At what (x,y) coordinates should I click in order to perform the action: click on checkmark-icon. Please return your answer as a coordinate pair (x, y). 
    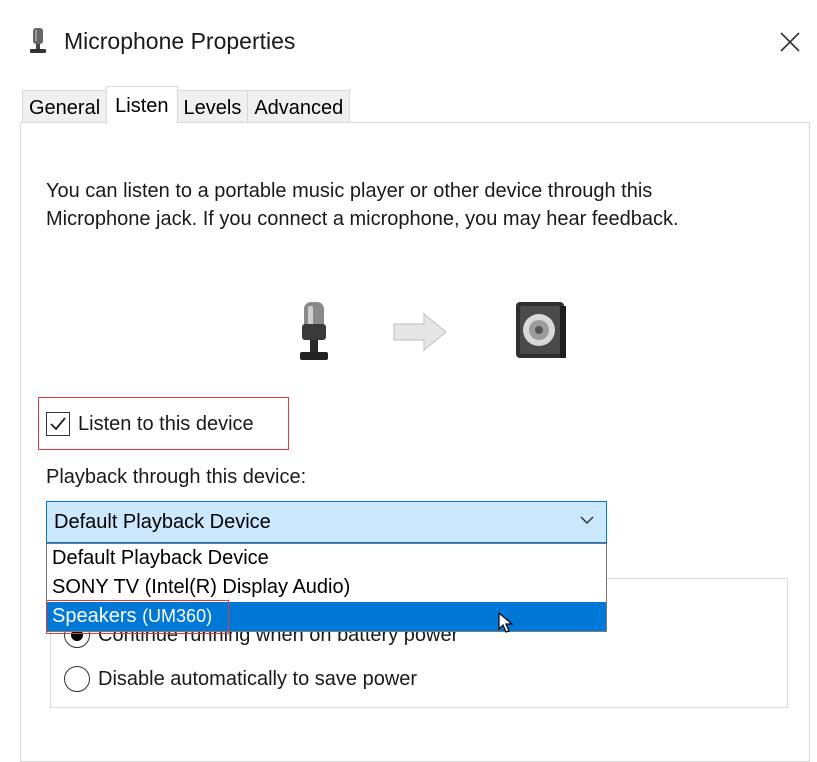
    Looking at the image, I should click on (58, 424).